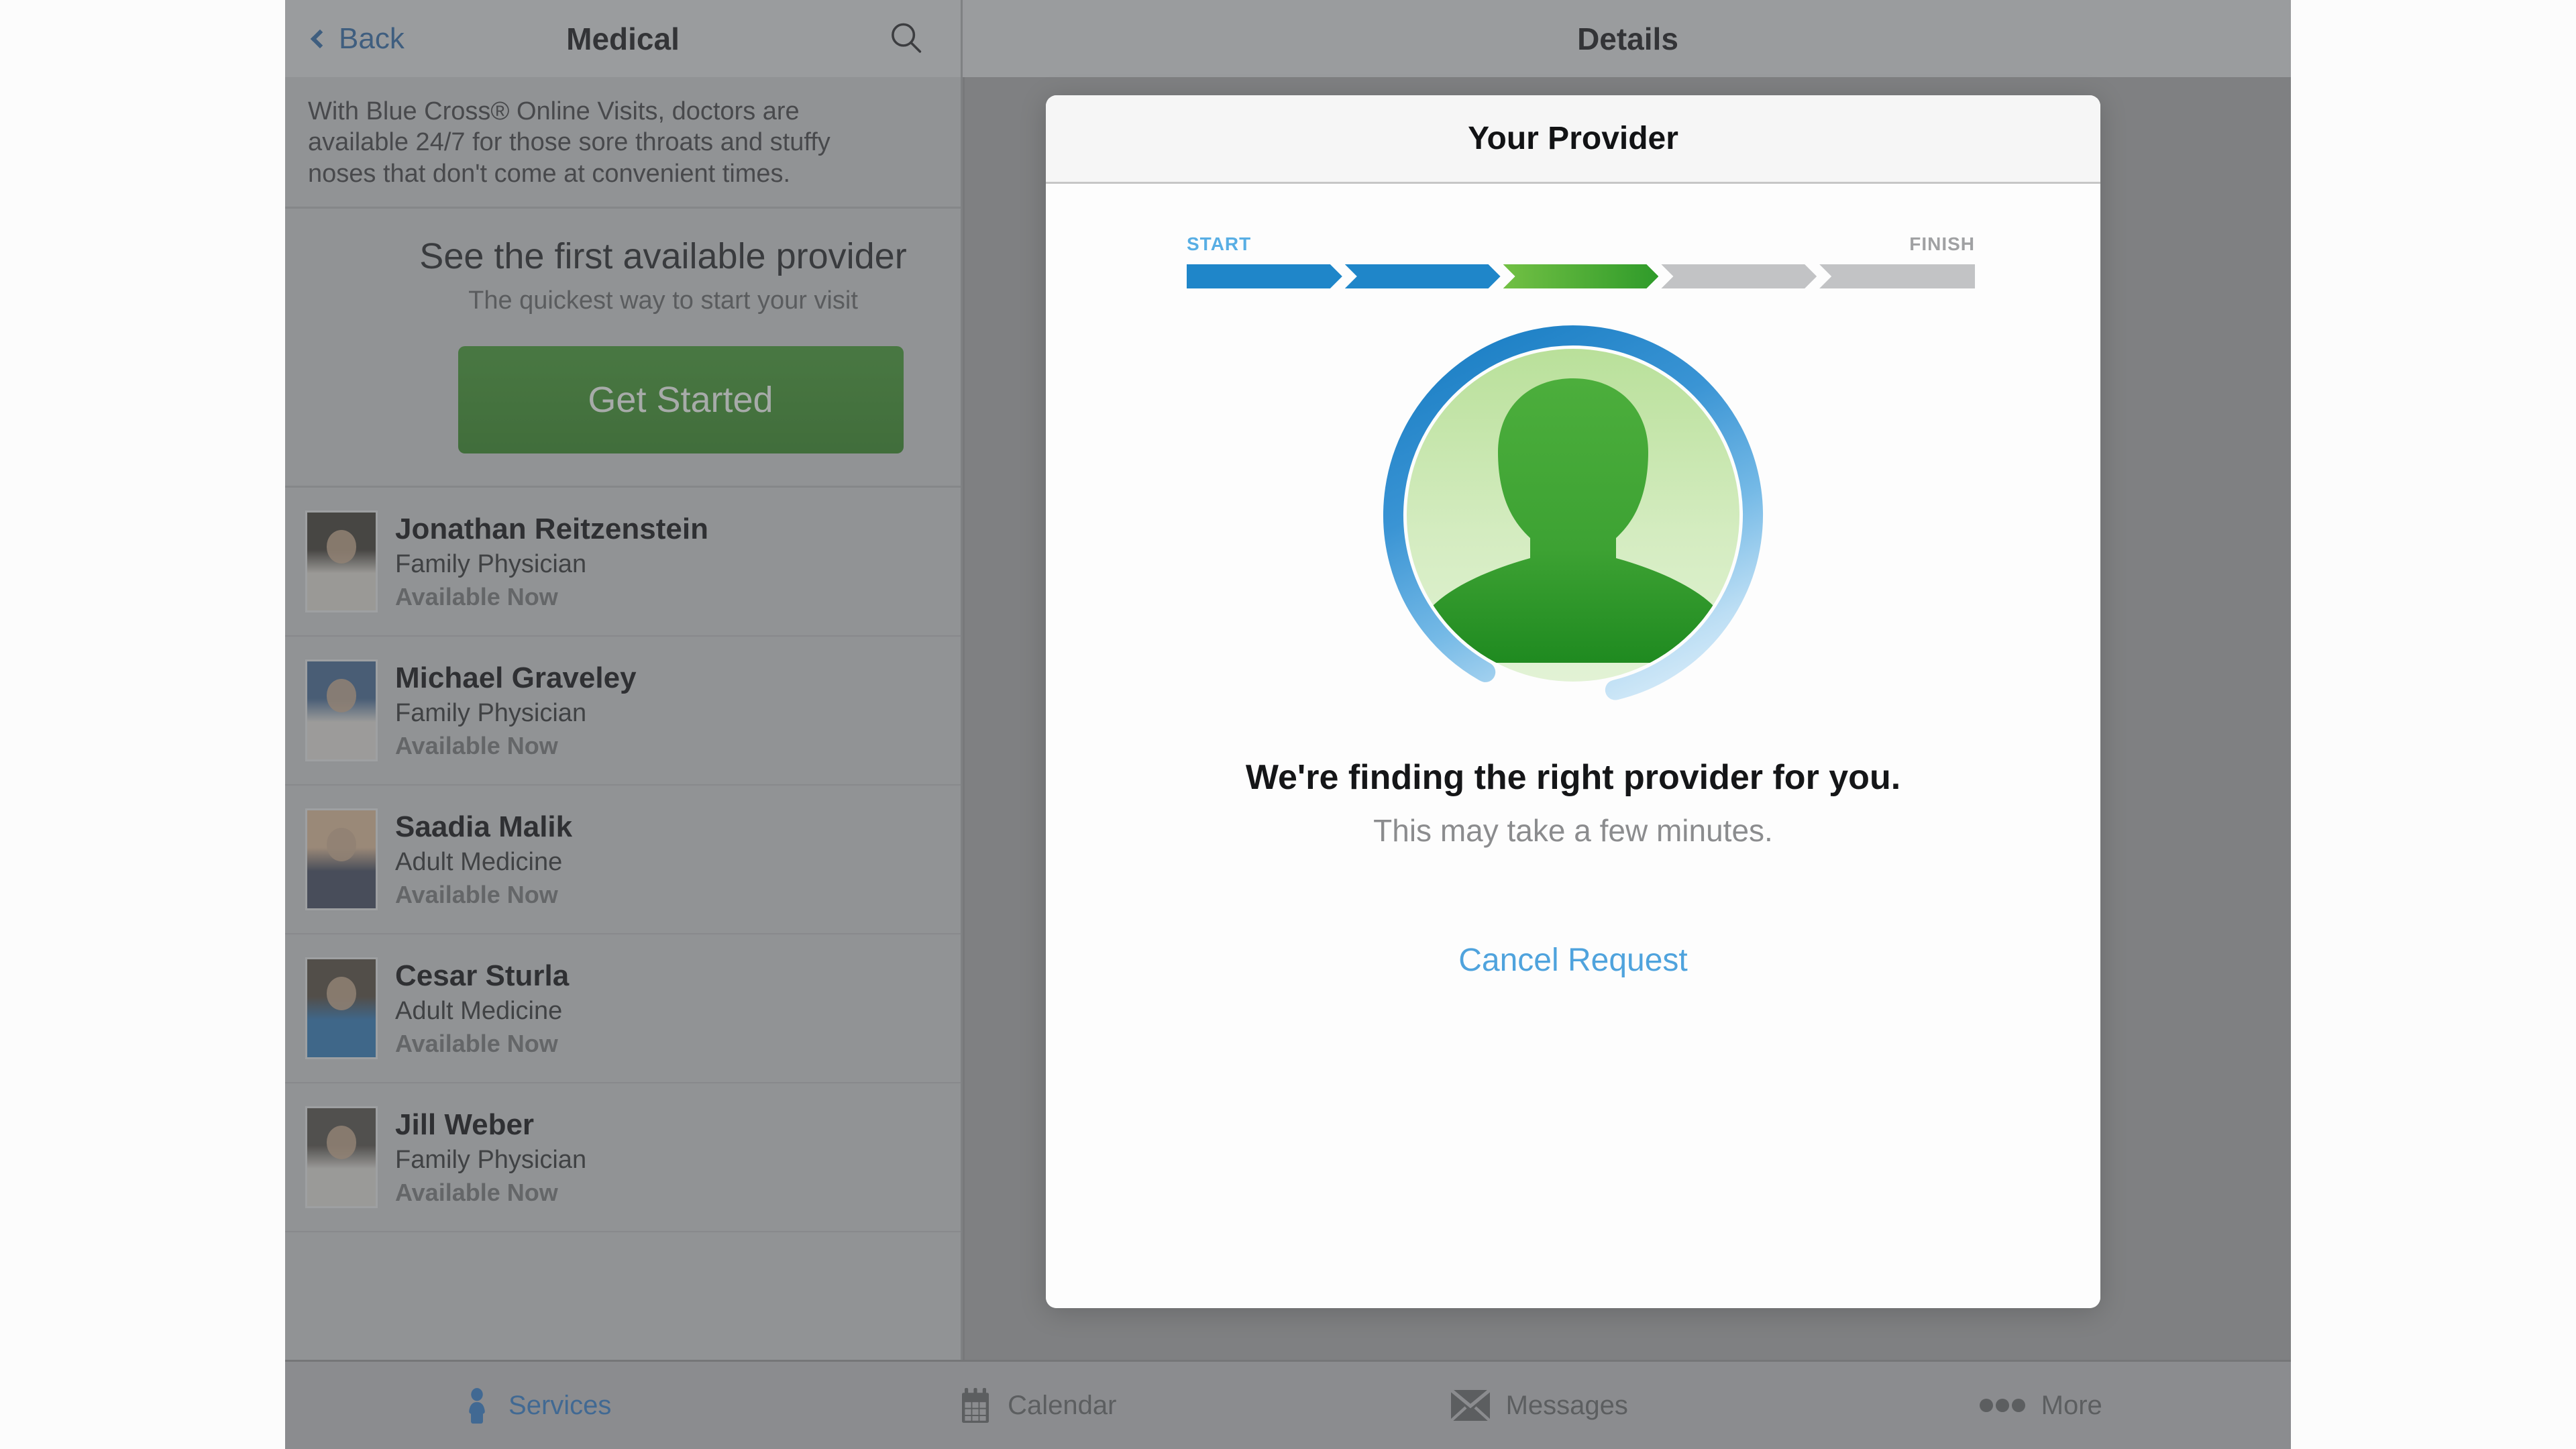 The image size is (2576, 1449). I want to click on modal-header: Your Provider, so click(1573, 139).